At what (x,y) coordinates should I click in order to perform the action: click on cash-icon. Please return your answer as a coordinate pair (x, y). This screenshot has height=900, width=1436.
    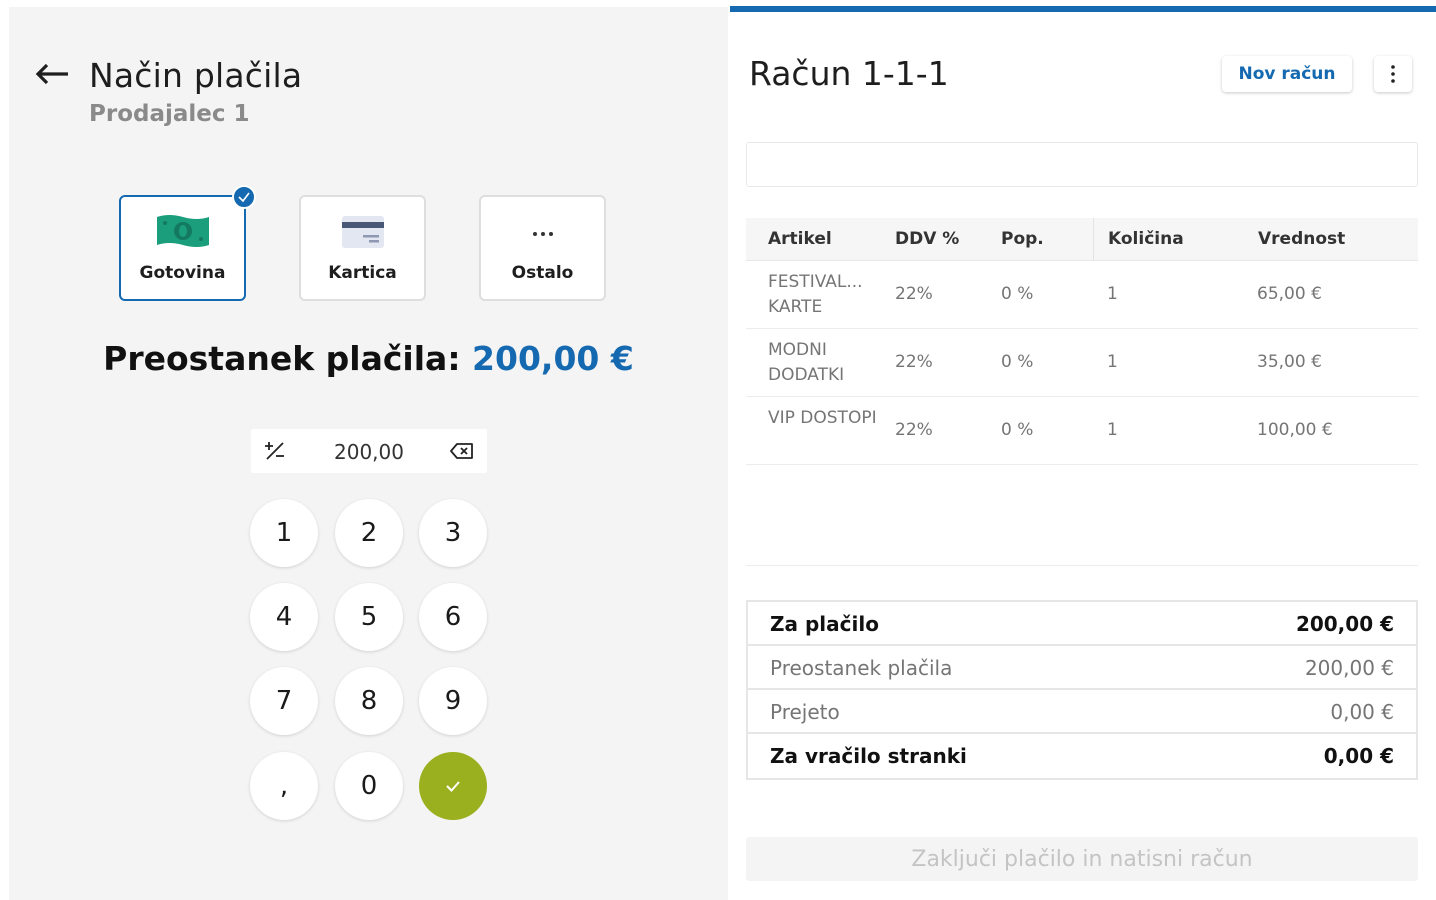
    Looking at the image, I should click on (183, 233).